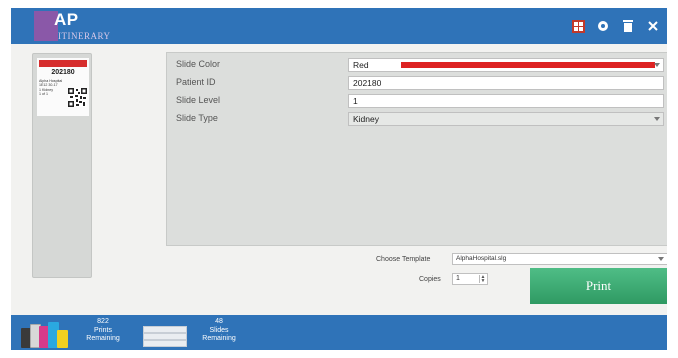 The height and width of the screenshot is (358, 678). I want to click on patient-id-row: Patient ID 202180, so click(417, 83).